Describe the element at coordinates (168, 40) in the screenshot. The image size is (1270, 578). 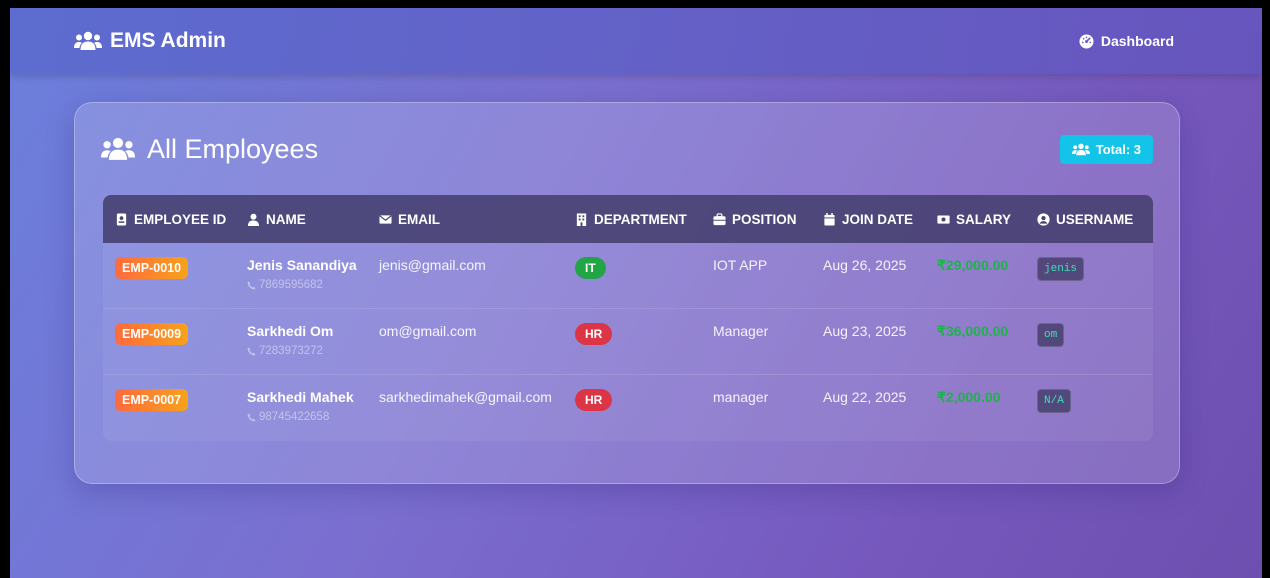
I see `brand-title: EMS Admin` at that location.